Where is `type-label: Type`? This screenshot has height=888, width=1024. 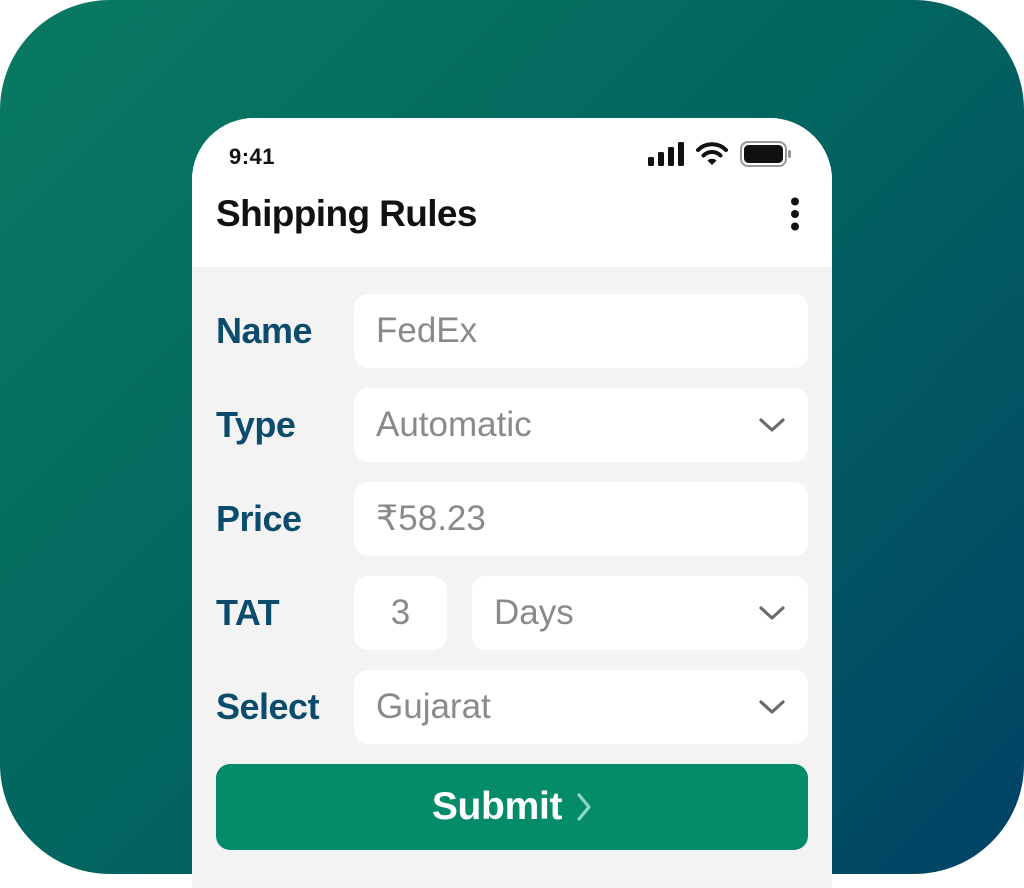
type-label: Type is located at coordinates (256, 424).